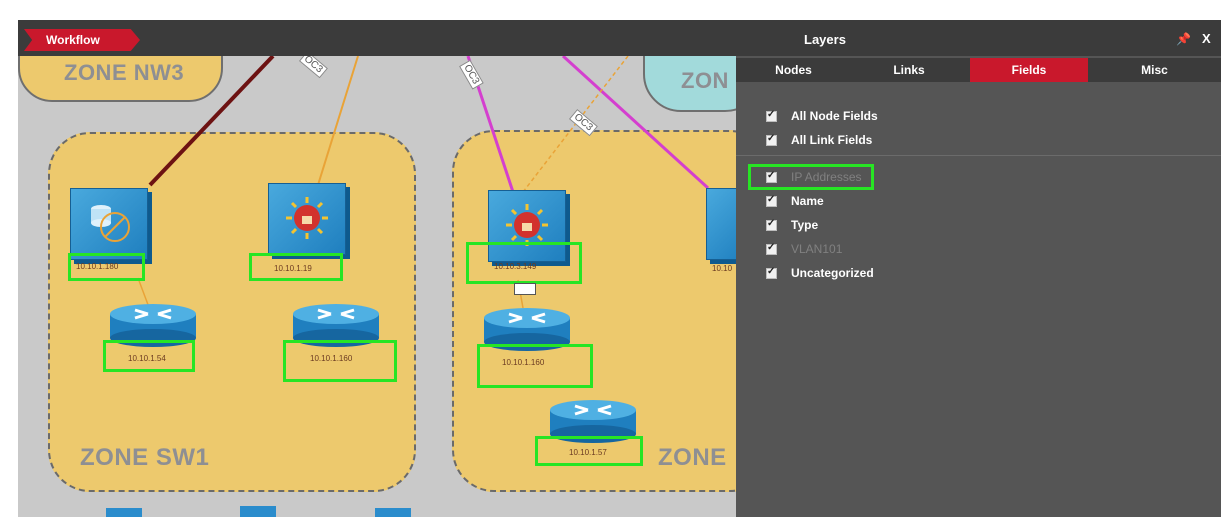 The height and width of the screenshot is (520, 1231). I want to click on field-row-name: Name, so click(795, 201).